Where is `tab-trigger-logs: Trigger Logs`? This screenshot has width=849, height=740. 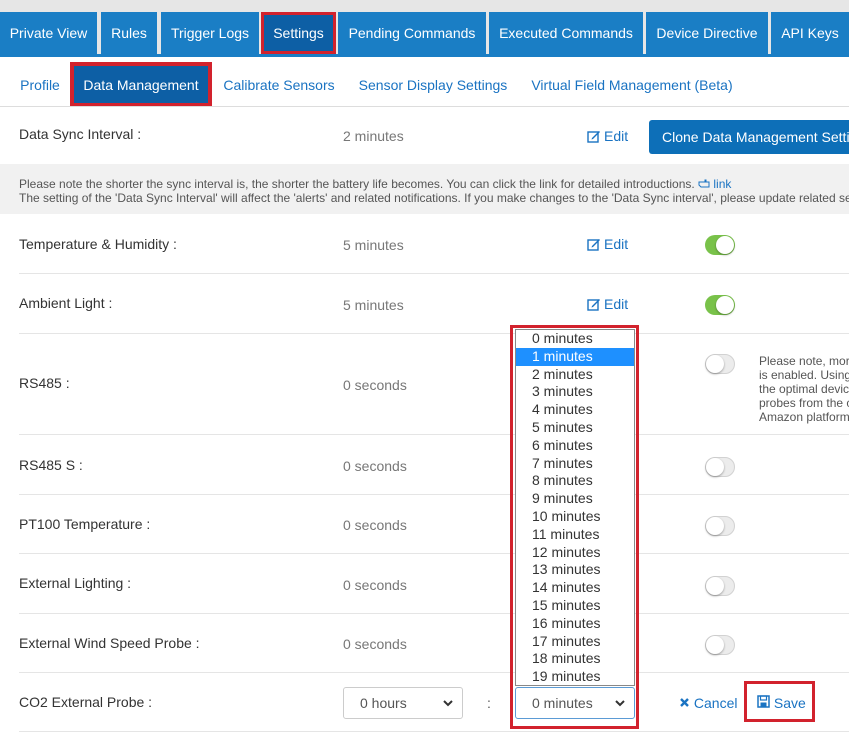
tab-trigger-logs: Trigger Logs is located at coordinates (210, 33).